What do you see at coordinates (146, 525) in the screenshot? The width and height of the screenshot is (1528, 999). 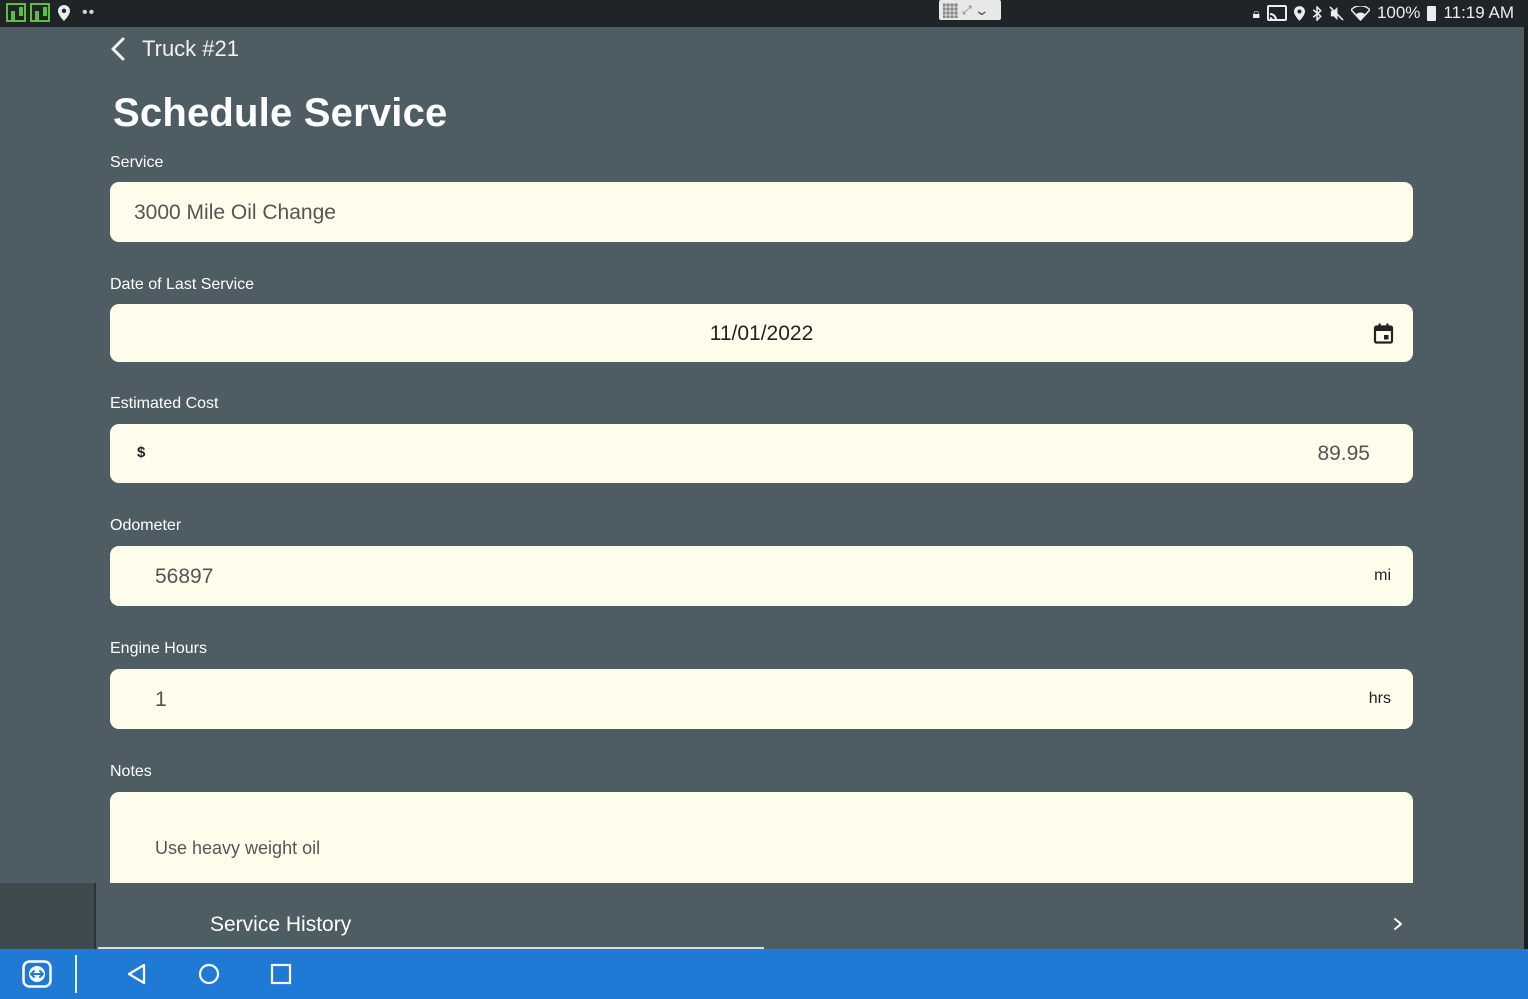 I see `odometer-label: Odometer` at bounding box center [146, 525].